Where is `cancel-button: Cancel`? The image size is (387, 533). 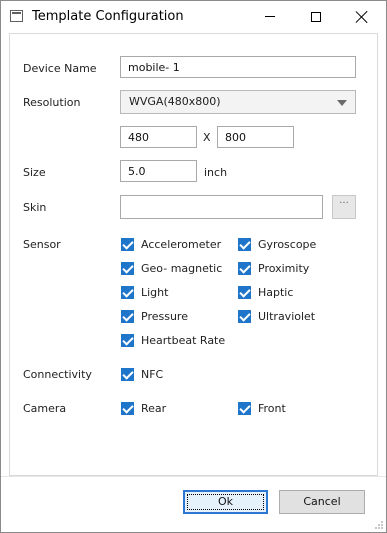
cancel-button: Cancel is located at coordinates (322, 502).